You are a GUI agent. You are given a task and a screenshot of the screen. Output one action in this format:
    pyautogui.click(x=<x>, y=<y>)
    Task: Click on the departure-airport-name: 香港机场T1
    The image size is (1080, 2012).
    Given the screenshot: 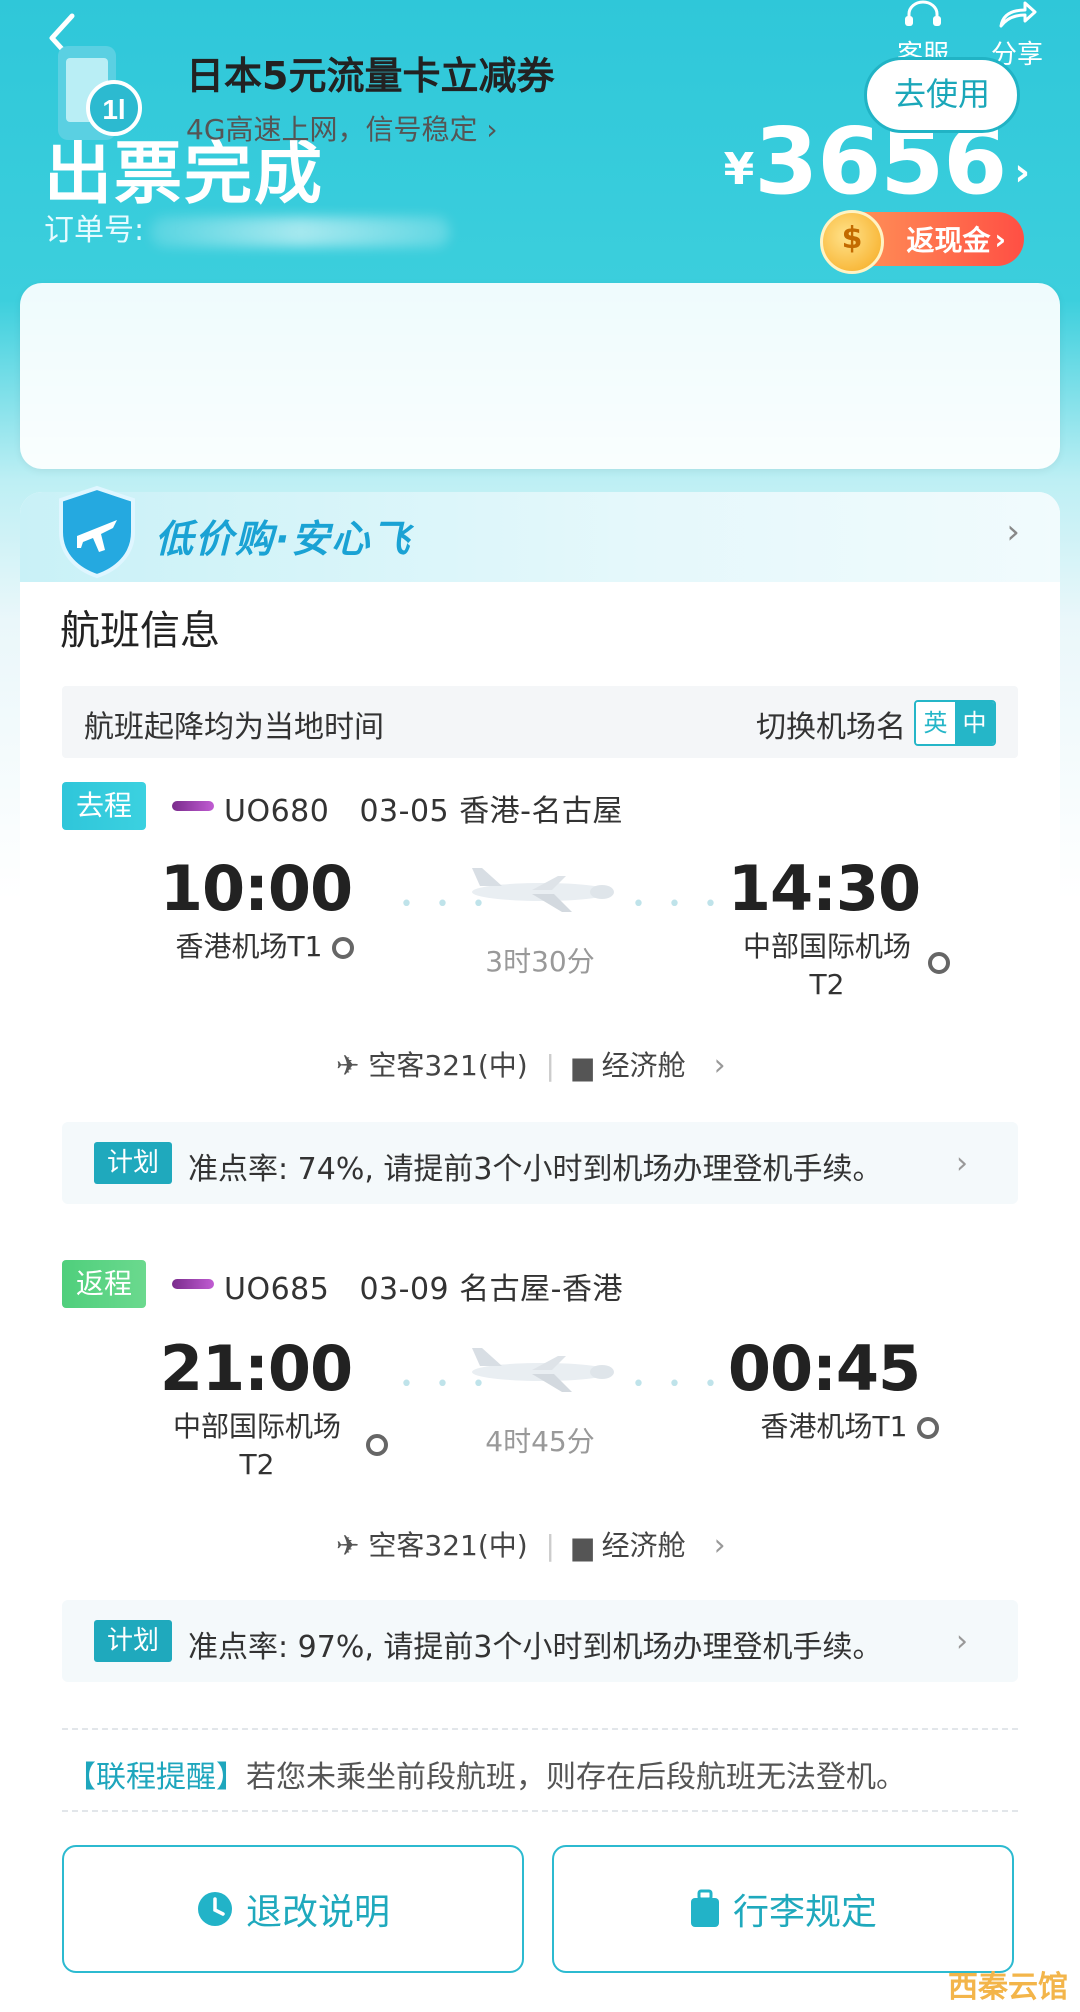 What is the action you would take?
    pyautogui.click(x=249, y=946)
    